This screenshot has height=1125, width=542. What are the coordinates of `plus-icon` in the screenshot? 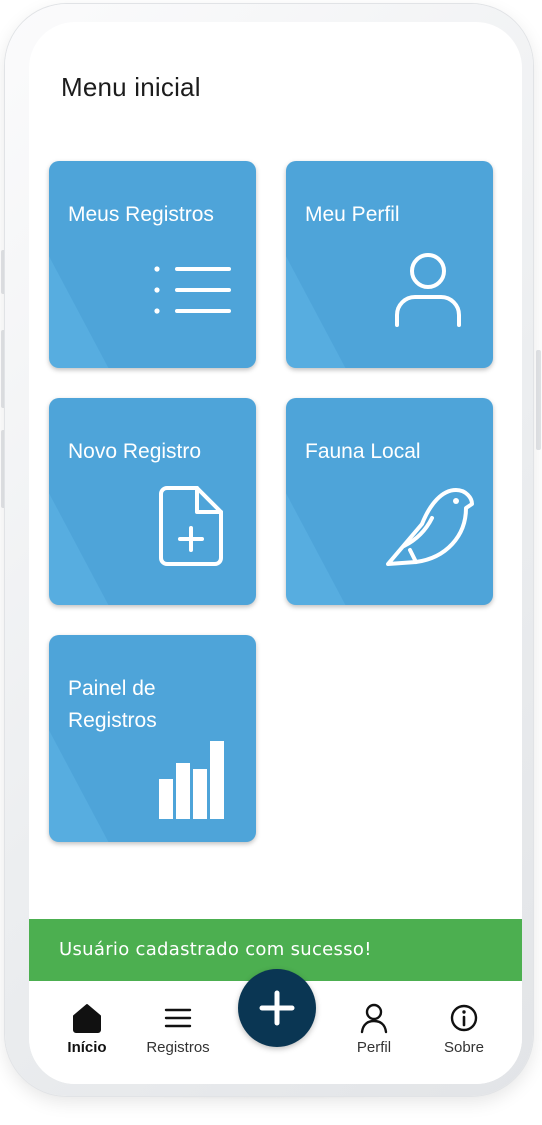 It's located at (277, 1008).